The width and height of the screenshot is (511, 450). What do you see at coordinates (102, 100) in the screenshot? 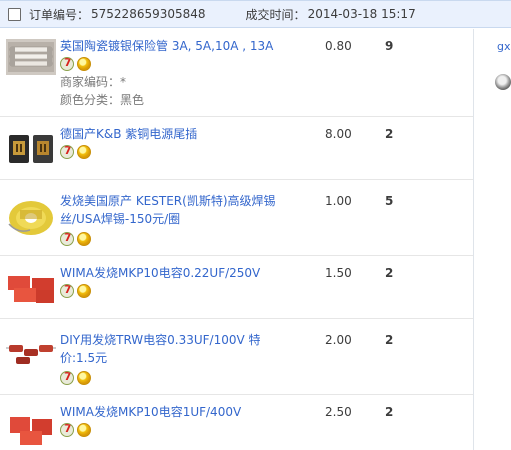
I see `color-category: 颜色分类：黑色` at bounding box center [102, 100].